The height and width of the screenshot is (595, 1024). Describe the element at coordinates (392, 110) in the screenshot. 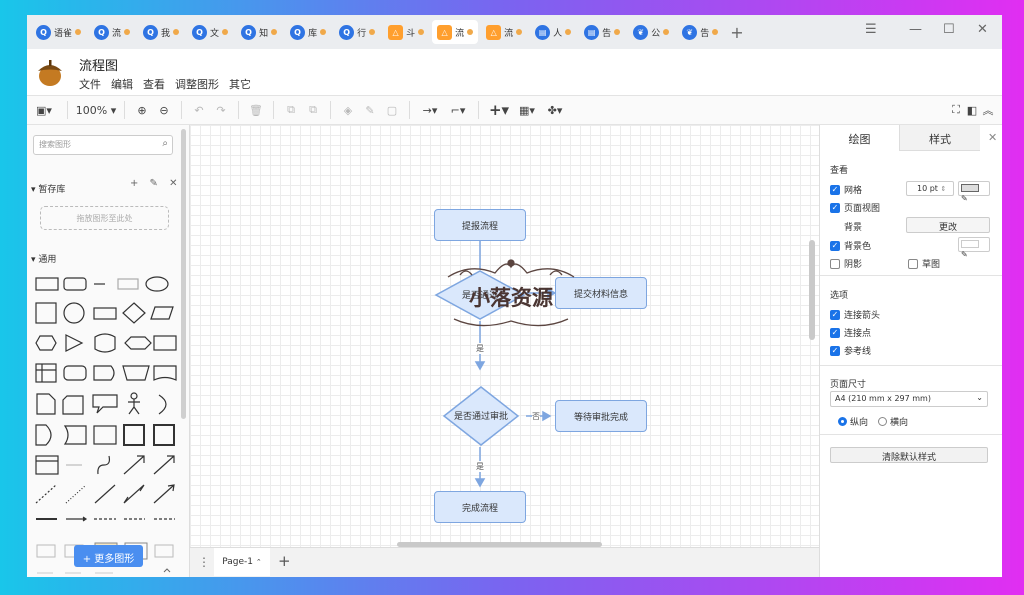

I see `shadow-icon: ▢` at that location.